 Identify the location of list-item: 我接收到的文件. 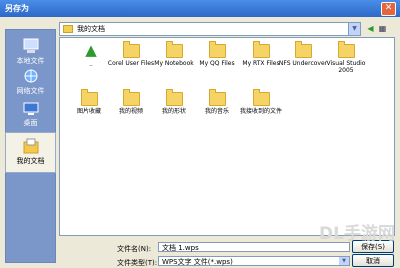
(261, 102).